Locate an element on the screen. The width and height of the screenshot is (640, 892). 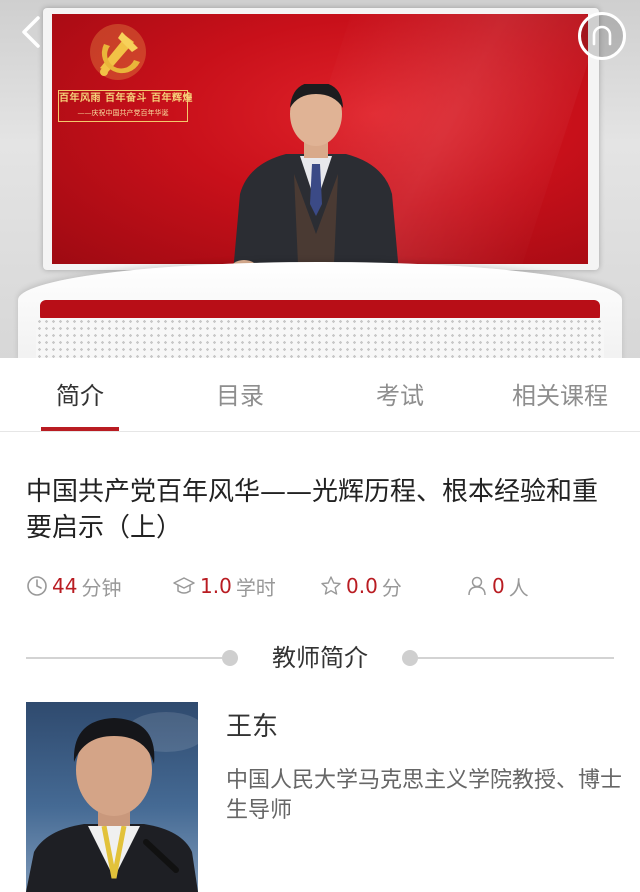
tab-related-courses: 相关课程 is located at coordinates (560, 394).